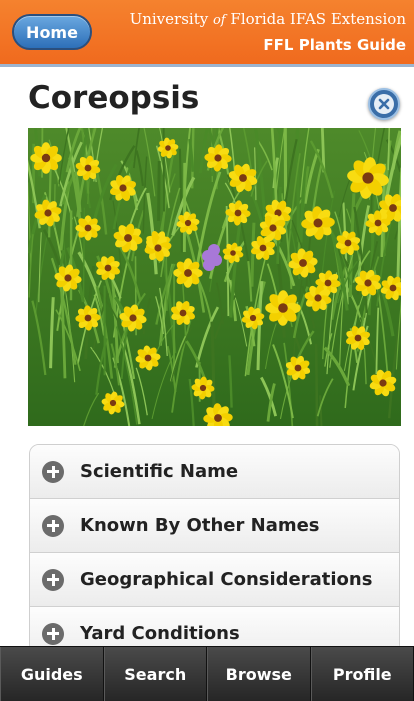 The width and height of the screenshot is (414, 701). Describe the element at coordinates (160, 633) in the screenshot. I see `accordion-label: Yard Conditions` at that location.